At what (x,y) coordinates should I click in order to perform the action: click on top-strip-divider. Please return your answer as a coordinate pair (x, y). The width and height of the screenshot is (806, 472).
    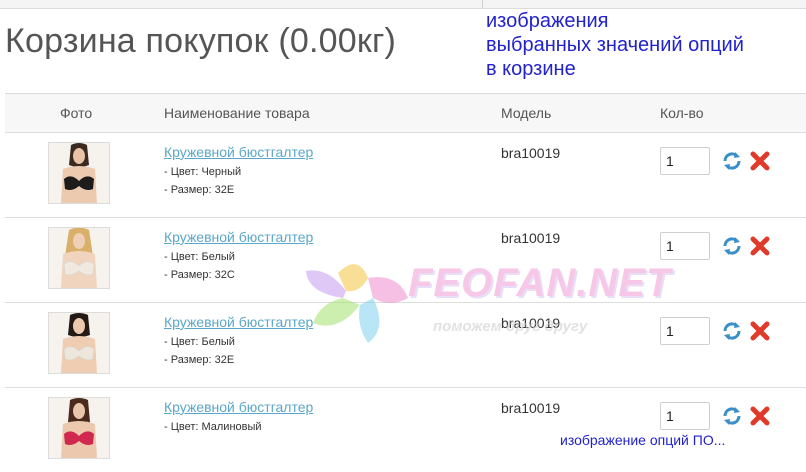
    Looking at the image, I should click on (482, 4).